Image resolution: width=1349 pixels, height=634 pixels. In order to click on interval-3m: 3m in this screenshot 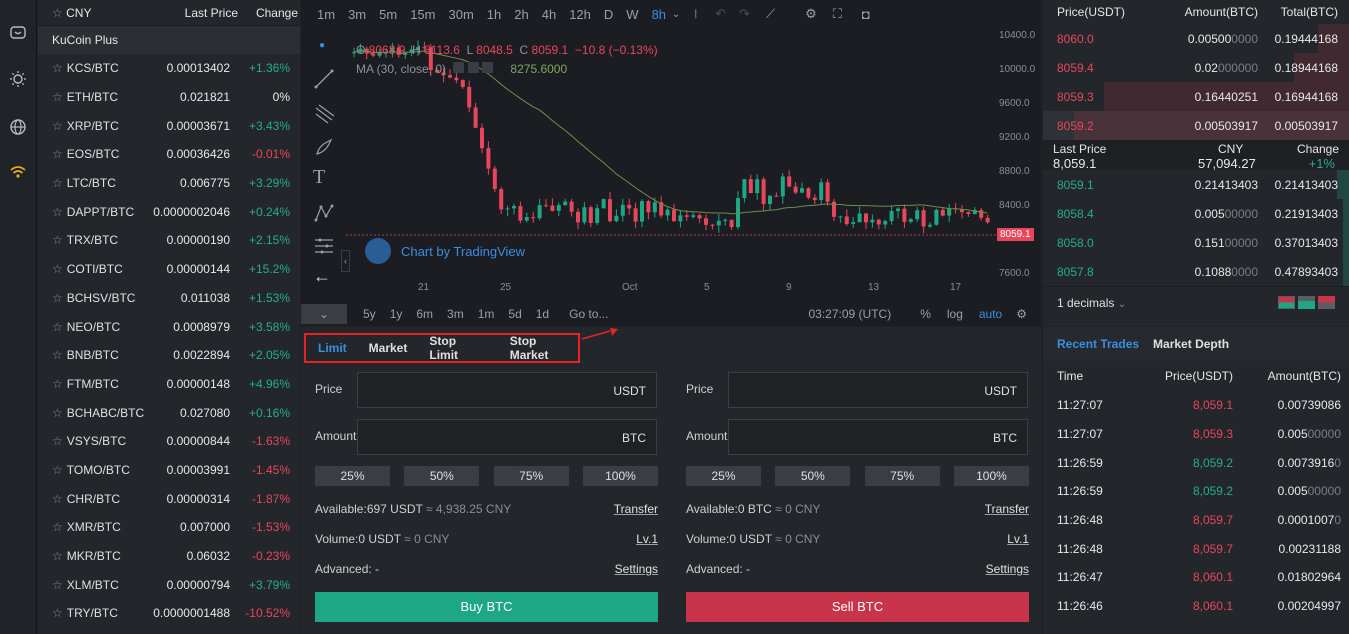, I will do `click(357, 14)`.